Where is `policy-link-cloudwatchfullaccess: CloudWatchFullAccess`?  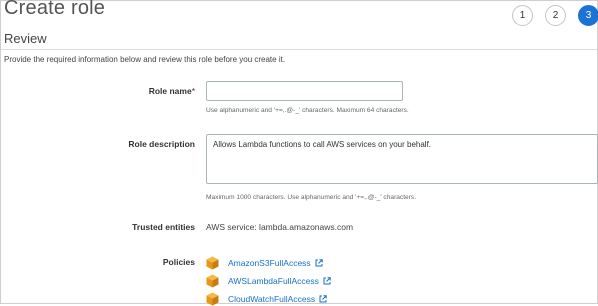 policy-link-cloudwatchfullaccess: CloudWatchFullAccess is located at coordinates (271, 299).